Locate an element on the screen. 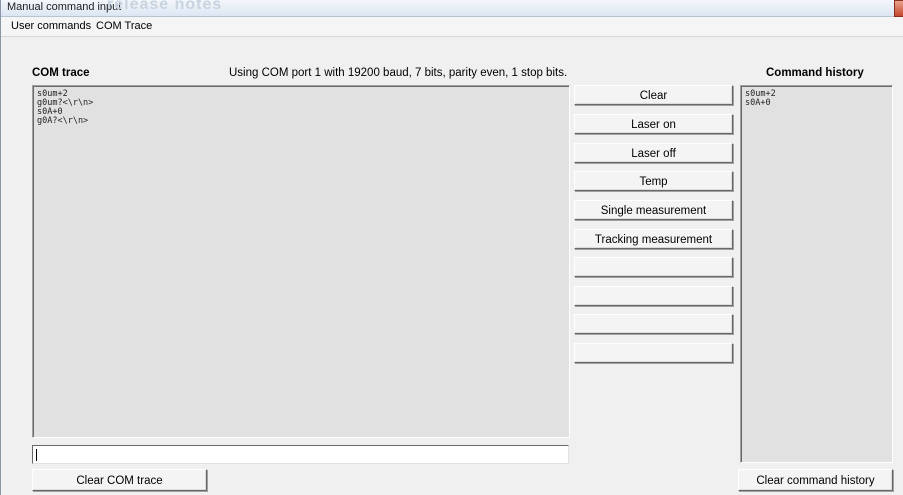 This screenshot has height=495, width=903. text-caret is located at coordinates (36, 455).